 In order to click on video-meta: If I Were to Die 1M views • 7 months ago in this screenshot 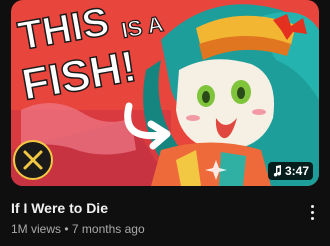, I will do `click(156, 218)`.